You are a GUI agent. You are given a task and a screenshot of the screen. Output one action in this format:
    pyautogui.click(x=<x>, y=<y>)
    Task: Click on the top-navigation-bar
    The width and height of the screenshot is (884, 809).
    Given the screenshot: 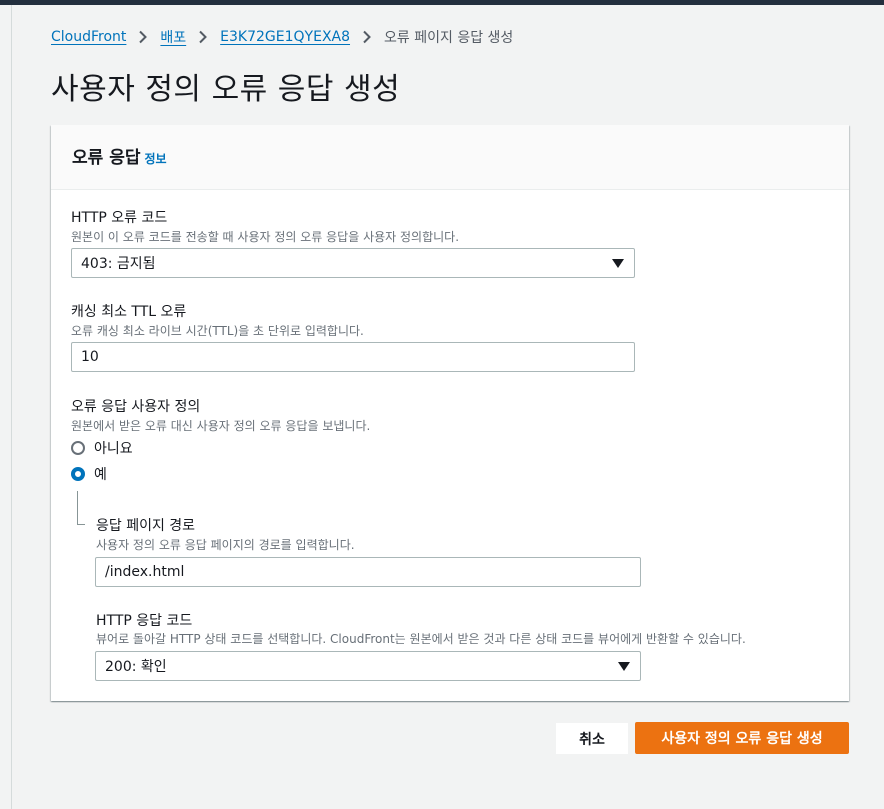 What is the action you would take?
    pyautogui.click(x=442, y=2)
    